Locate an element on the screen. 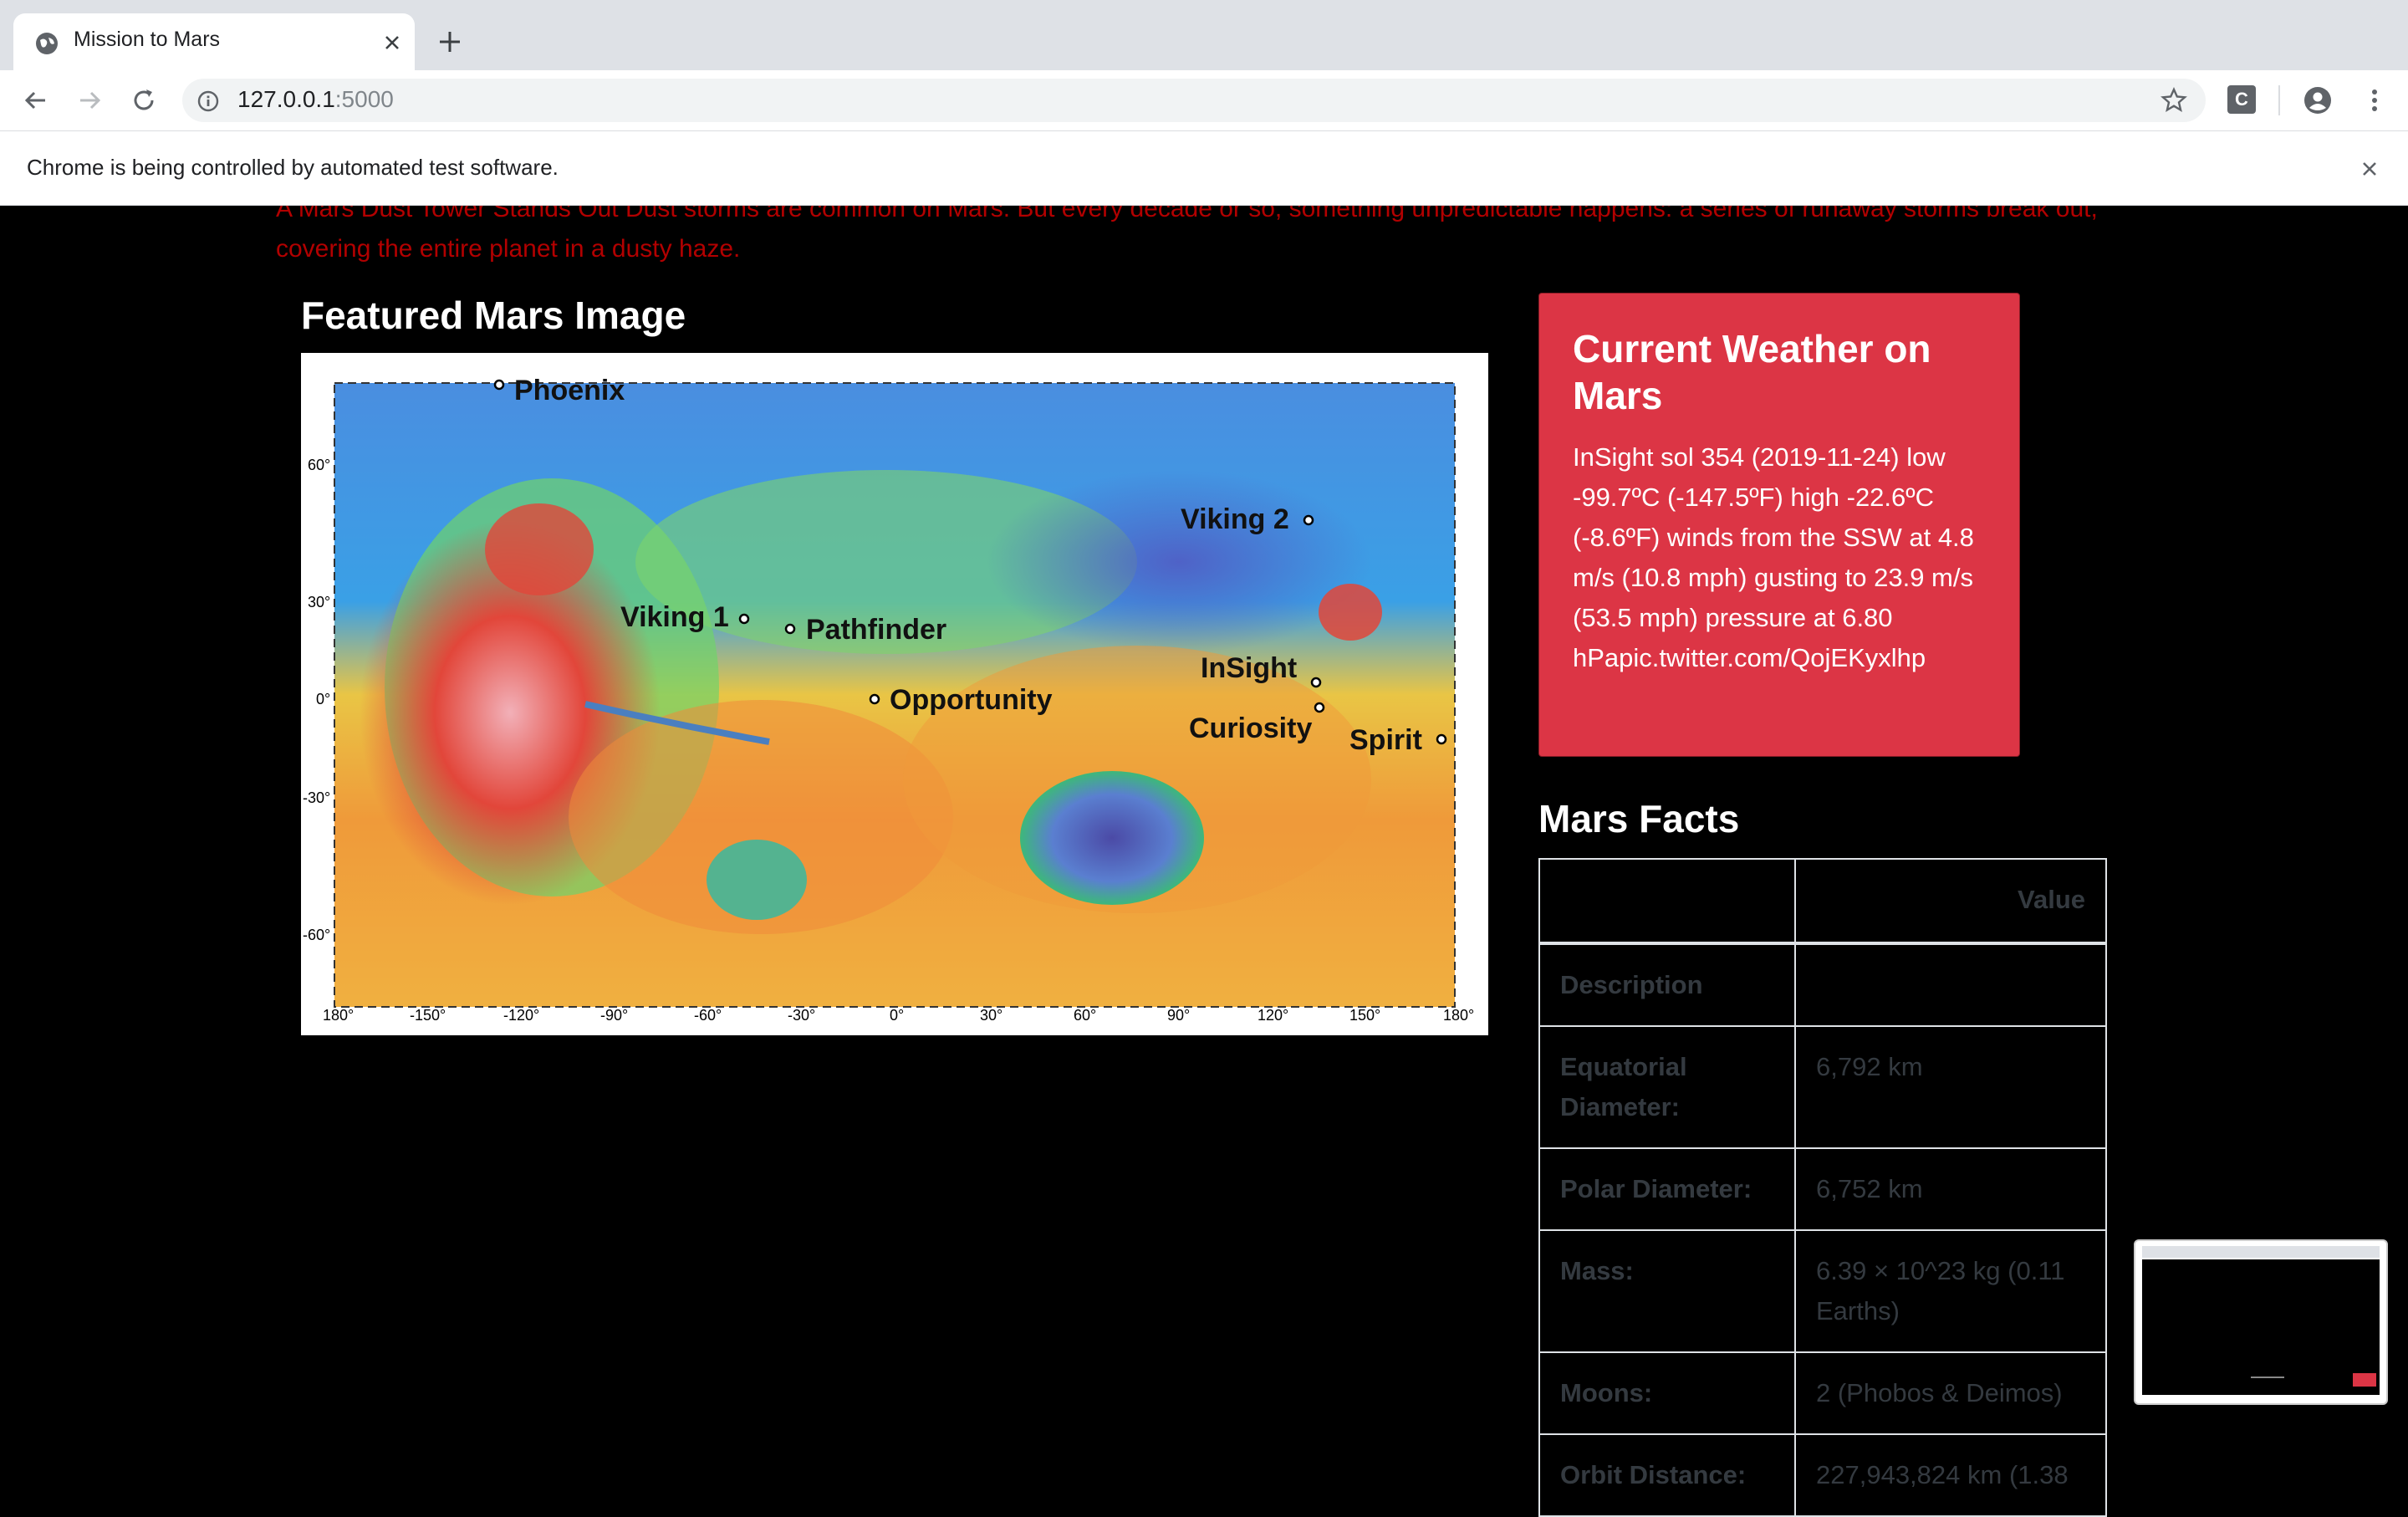  forward-arrow-icon is located at coordinates (90, 100).